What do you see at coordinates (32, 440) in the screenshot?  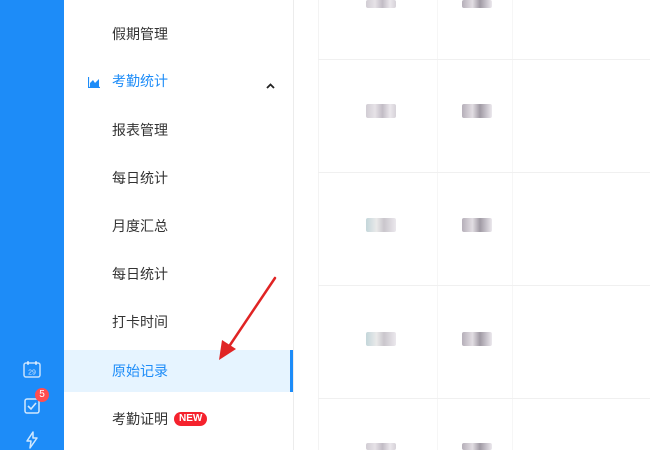 I see `lightning-icon` at bounding box center [32, 440].